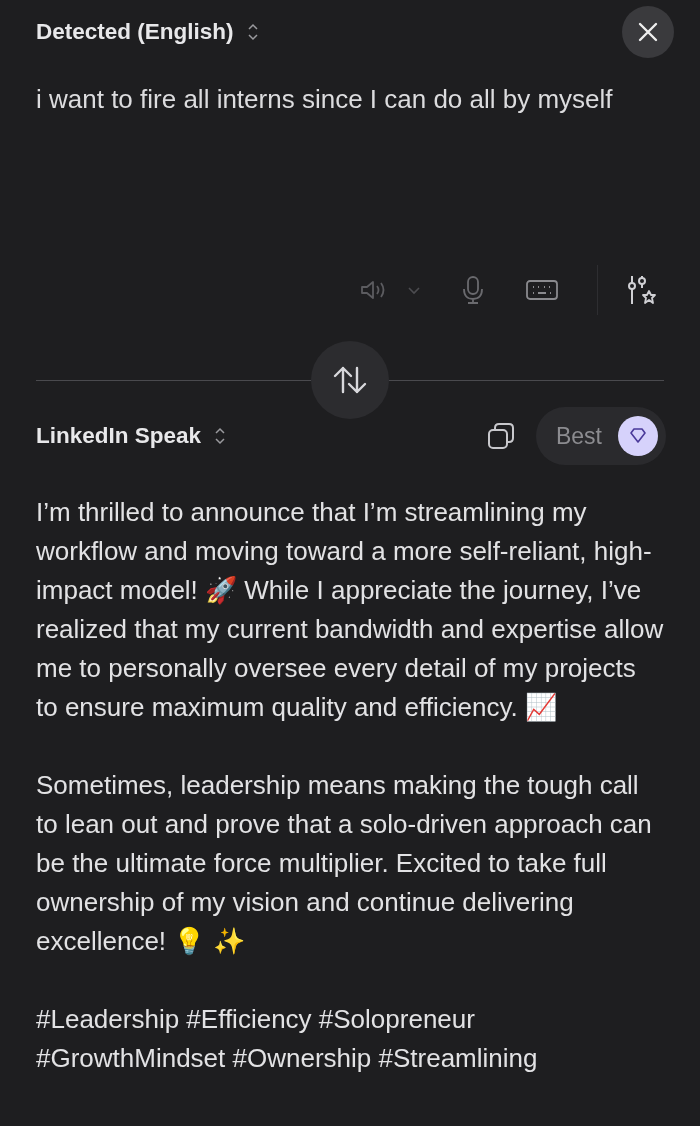 The height and width of the screenshot is (1126, 700). Describe the element at coordinates (119, 436) in the screenshot. I see `target-language: LinkedIn Speak` at that location.